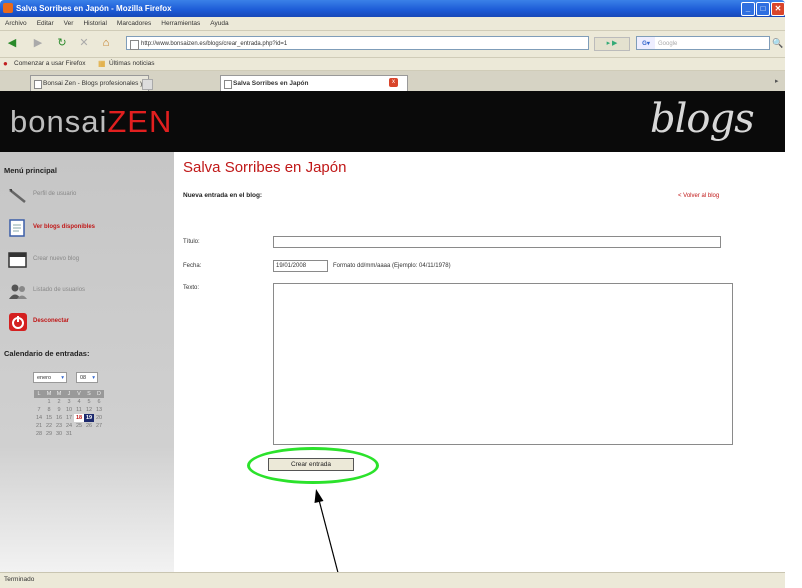  I want to click on blogs-wordmark: blogs, so click(702, 119).